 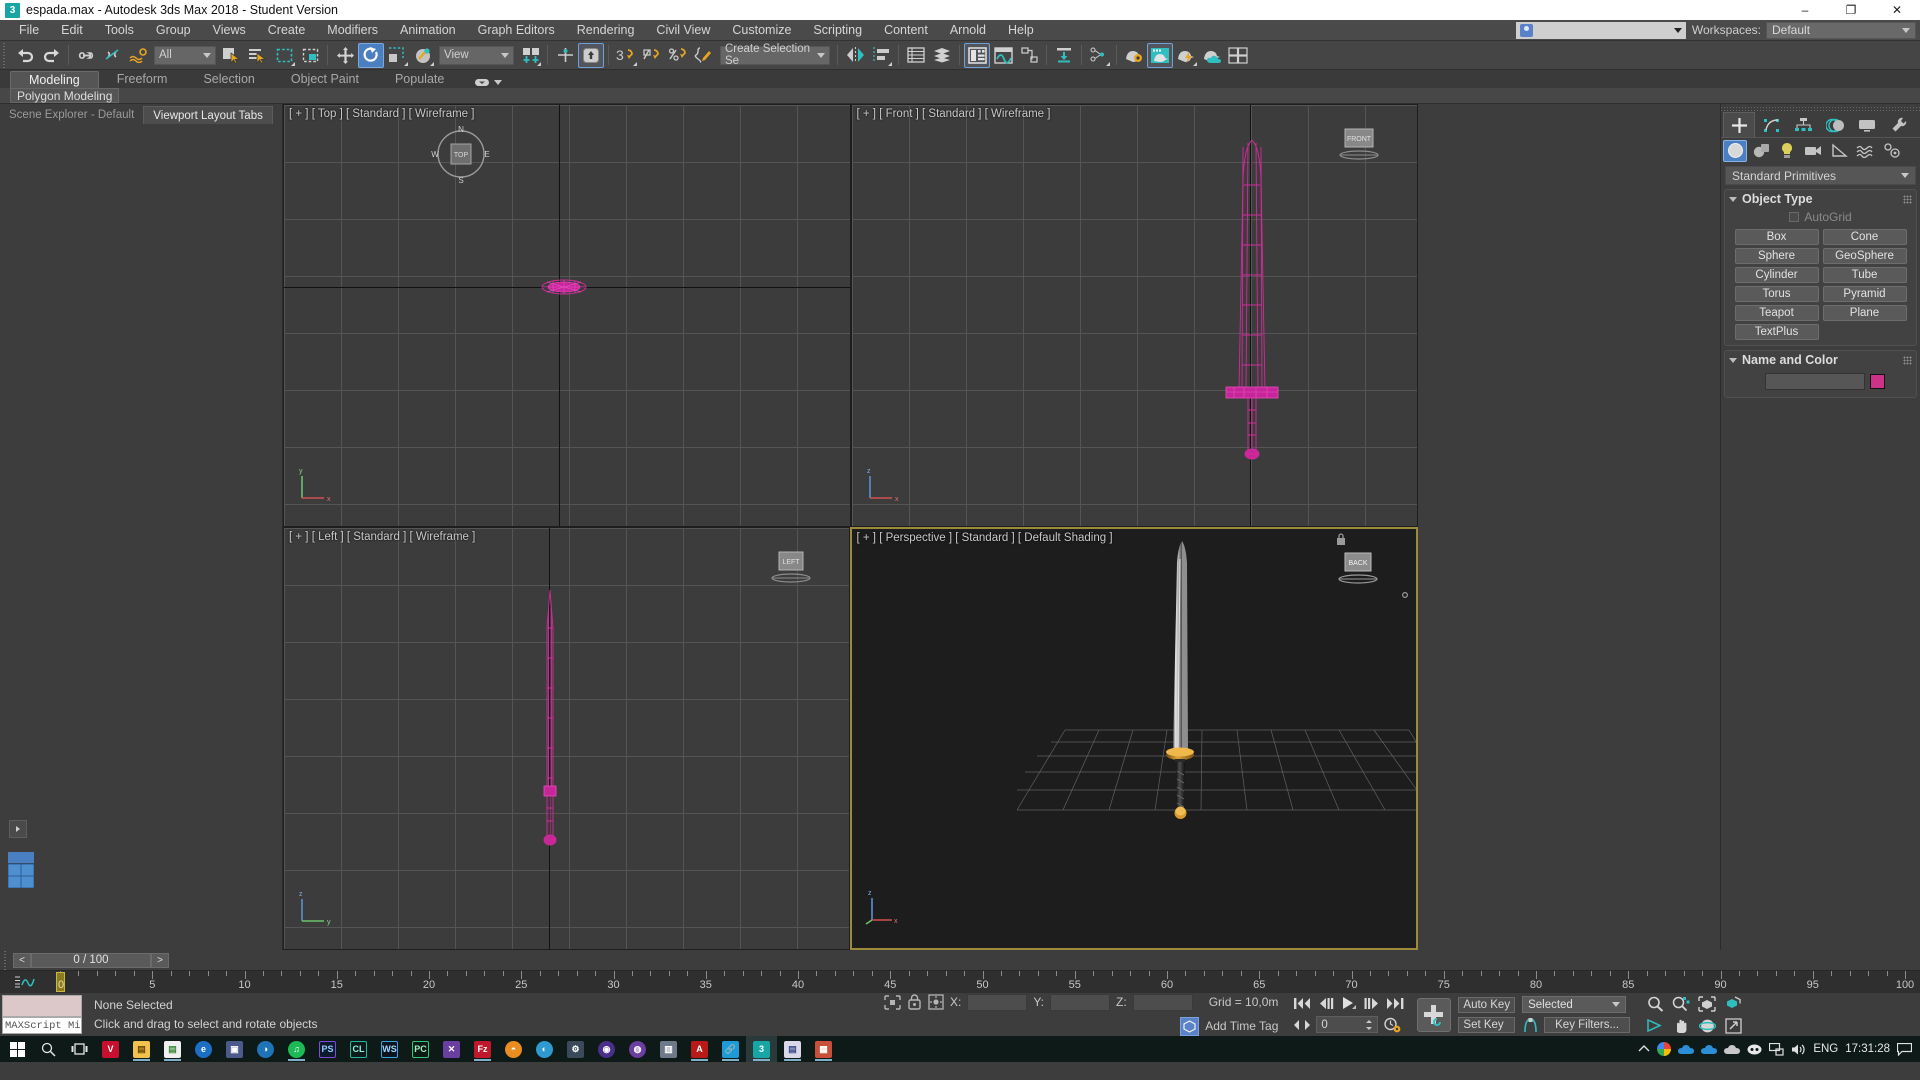 I want to click on maximize-viewport-toggle-icon, so click(x=1733, y=1026).